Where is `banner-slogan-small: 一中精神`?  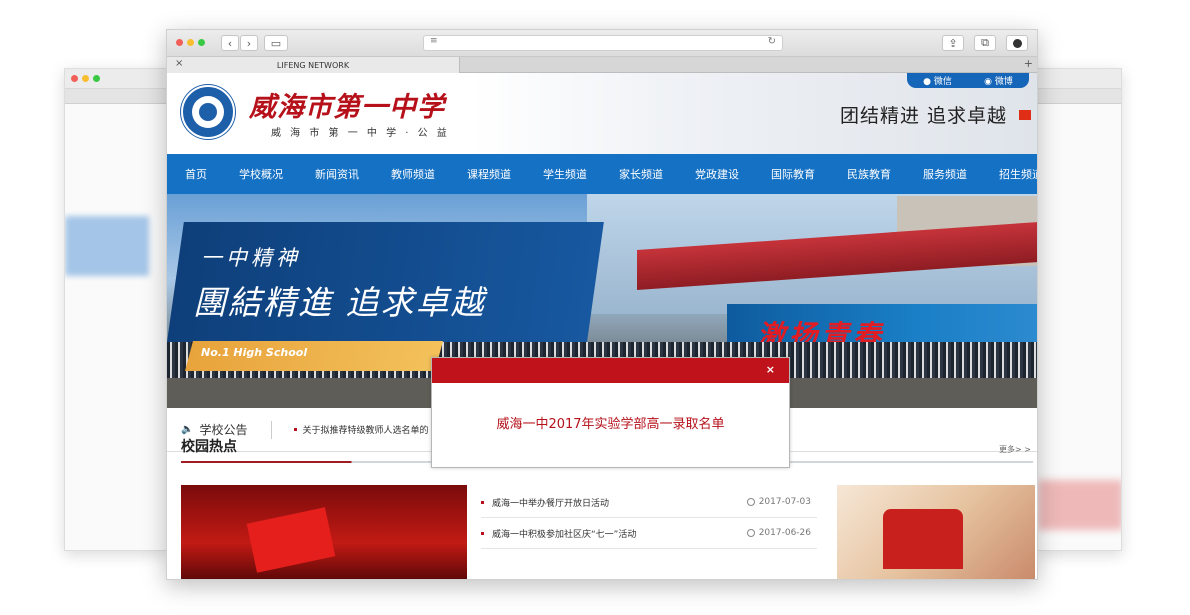 banner-slogan-small: 一中精神 is located at coordinates (251, 258).